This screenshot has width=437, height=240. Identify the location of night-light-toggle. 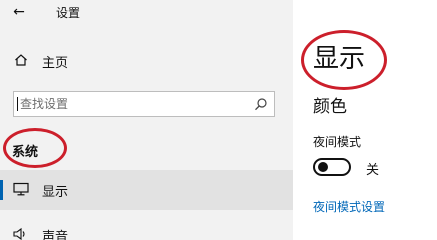
(332, 167).